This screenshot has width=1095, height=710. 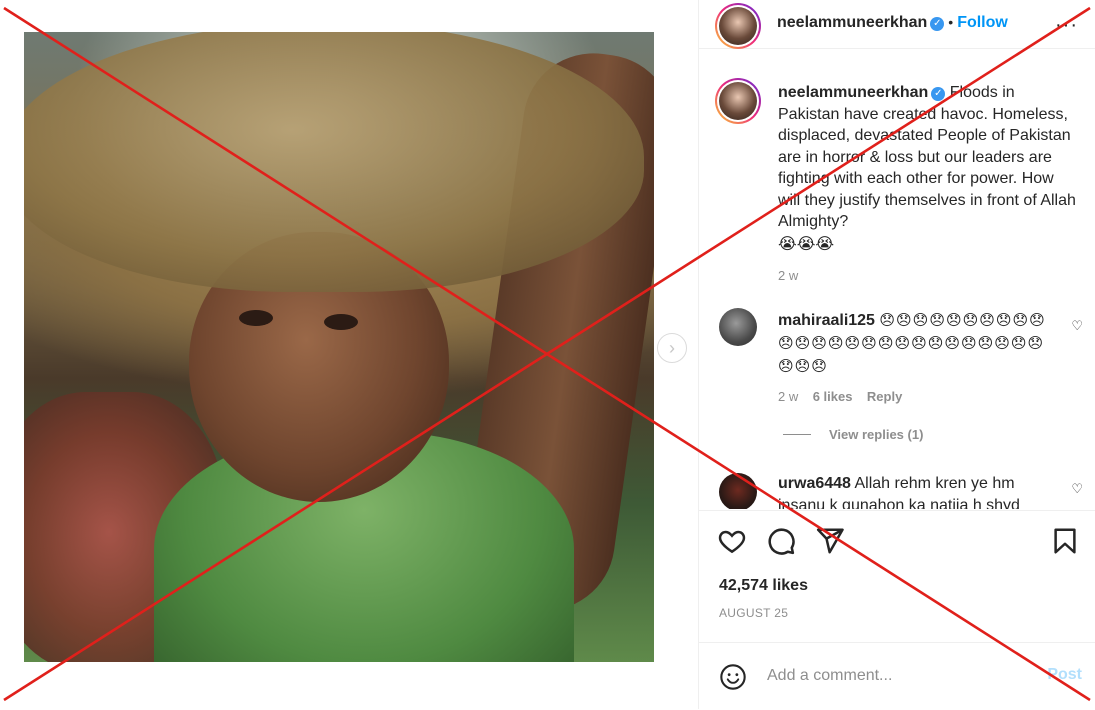 I want to click on comment-meta: 2 w 6 likes Reply, so click(x=915, y=397).